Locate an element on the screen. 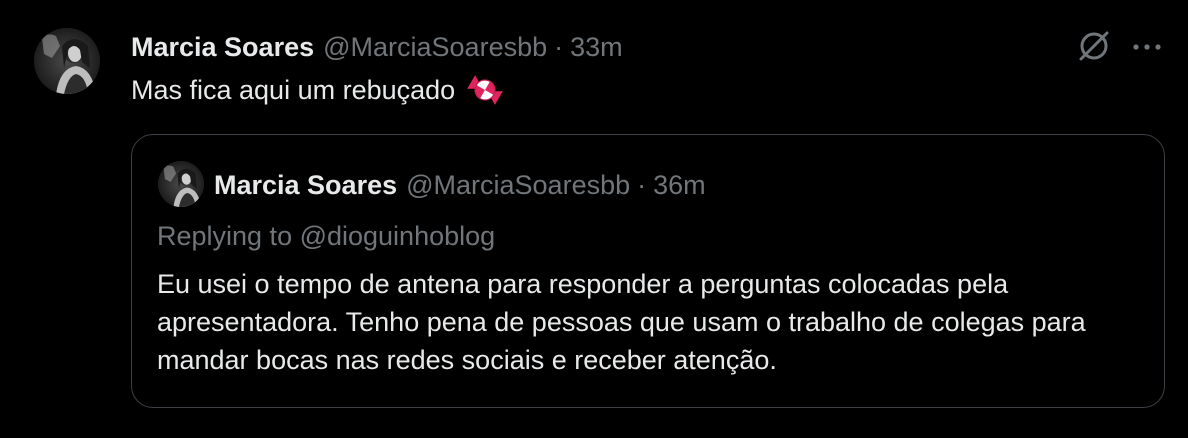 This screenshot has height=438, width=1188. quoted-author-name: Marcia Soares is located at coordinates (305, 185).